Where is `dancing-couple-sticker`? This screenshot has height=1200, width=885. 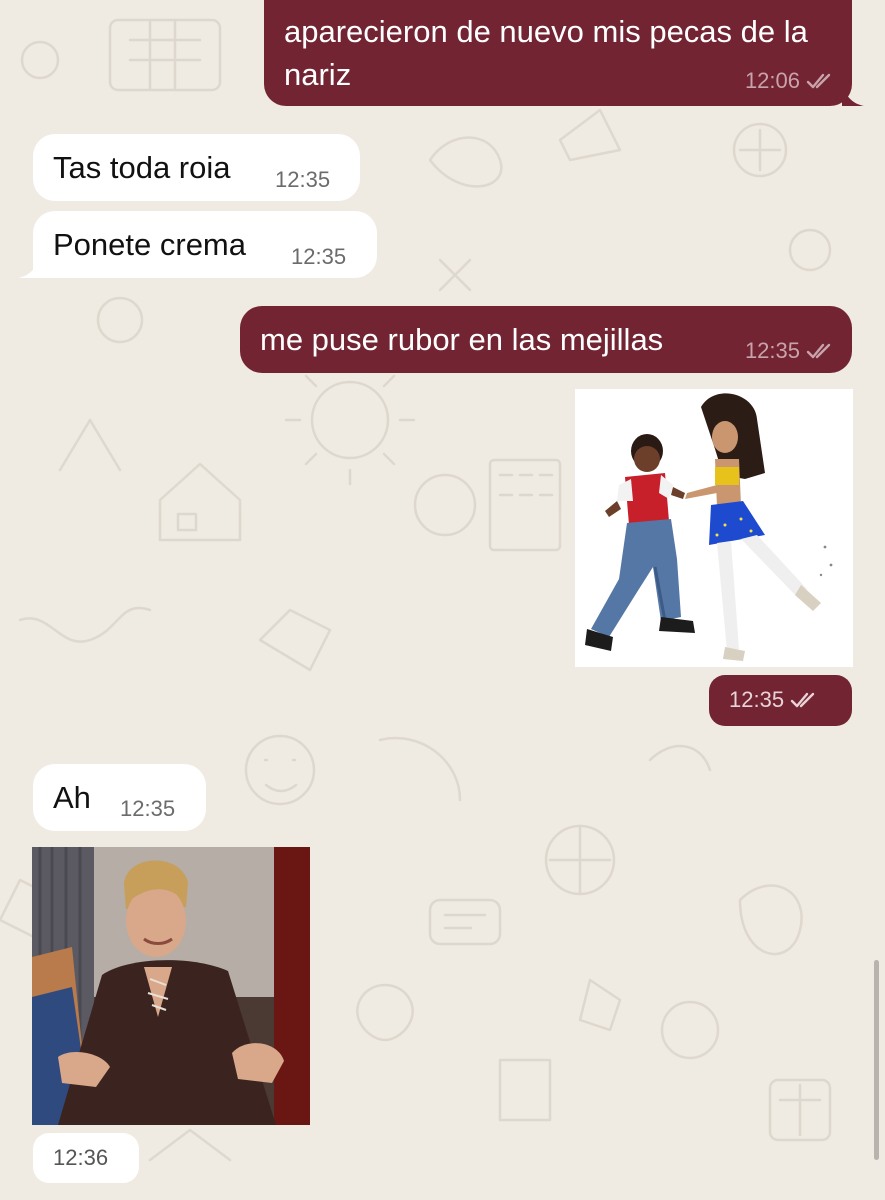 dancing-couple-sticker is located at coordinates (714, 528).